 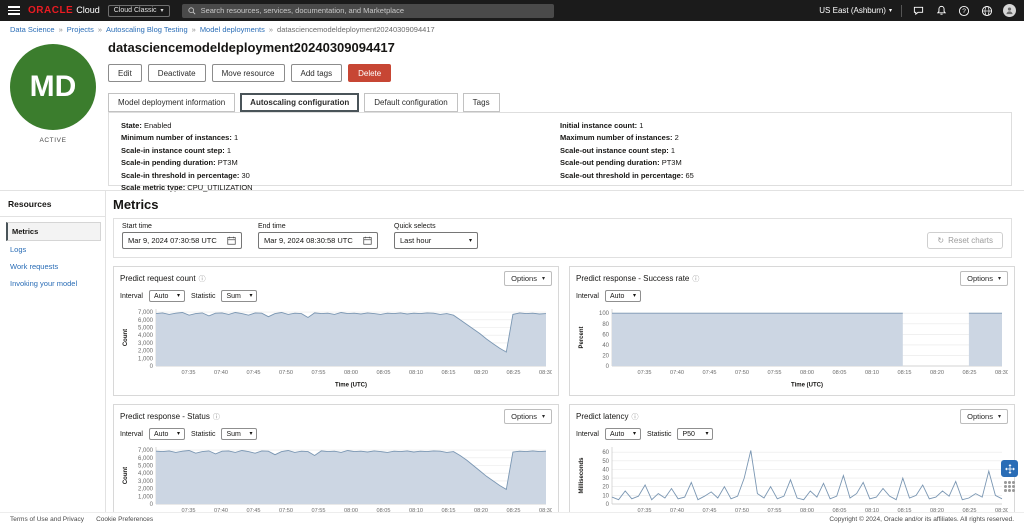 I want to click on svg-text: 08:00, so click(x=807, y=373).